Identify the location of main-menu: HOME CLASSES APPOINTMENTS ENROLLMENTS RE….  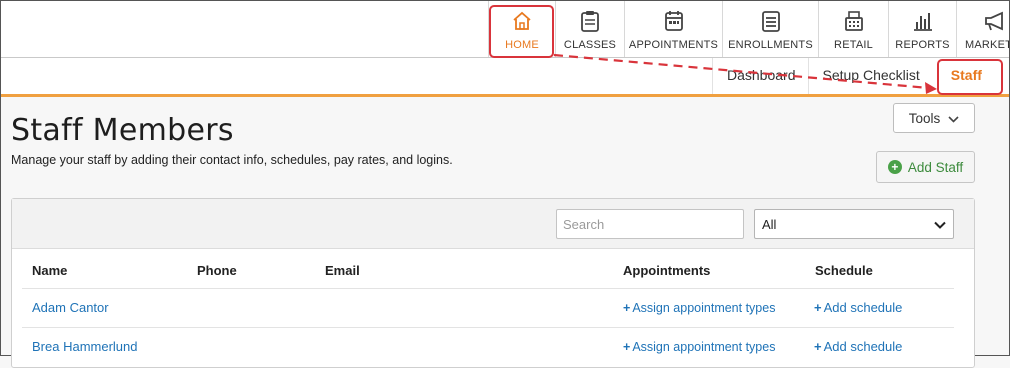
(748, 29).